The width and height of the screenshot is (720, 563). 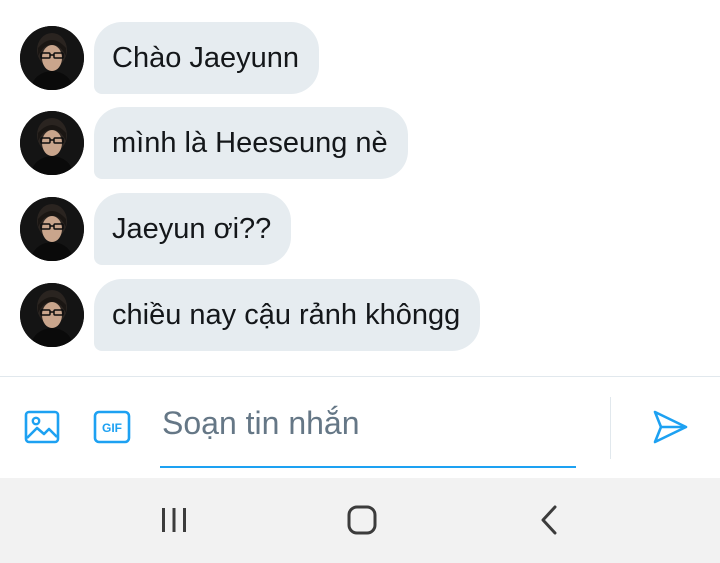 What do you see at coordinates (251, 143) in the screenshot?
I see `message-bubble: mình là Heeseung nè` at bounding box center [251, 143].